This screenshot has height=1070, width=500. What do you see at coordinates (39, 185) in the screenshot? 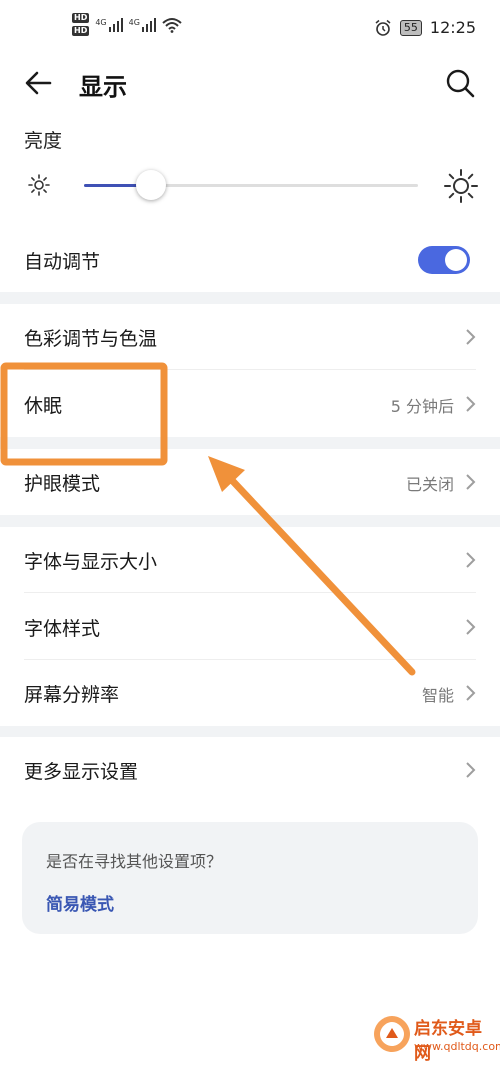
I see `brightness-low-icon` at bounding box center [39, 185].